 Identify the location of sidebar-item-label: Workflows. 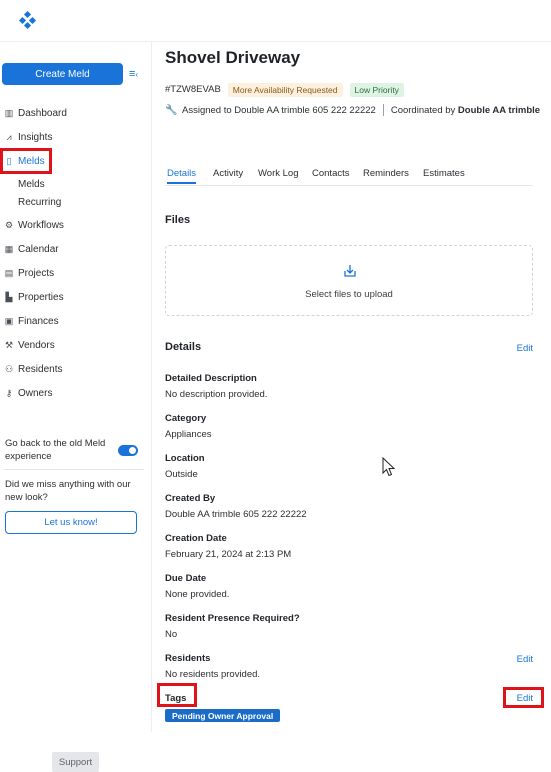
(41, 225).